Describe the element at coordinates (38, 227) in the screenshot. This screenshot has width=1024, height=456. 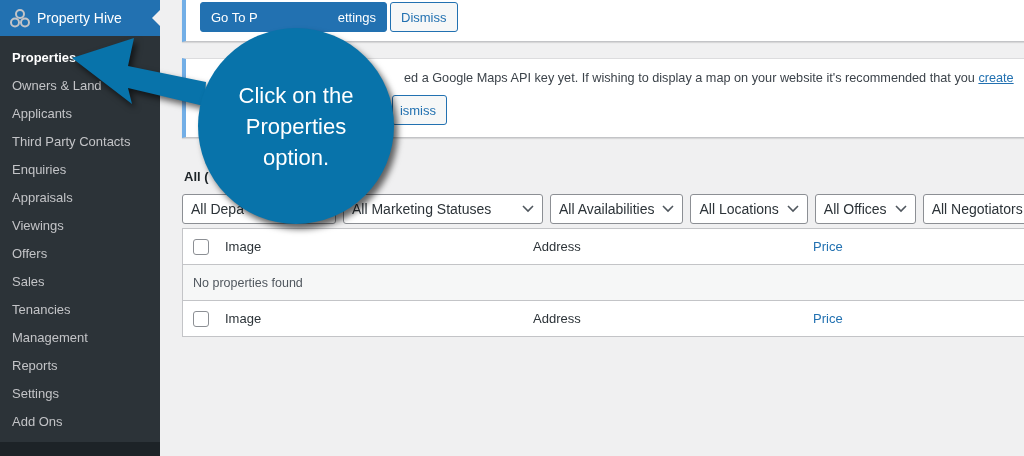
I see `menu-item: Viewings` at that location.